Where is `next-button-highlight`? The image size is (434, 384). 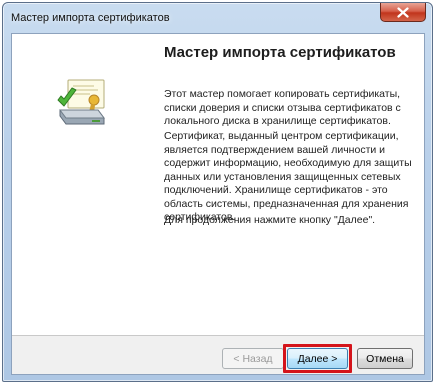
next-button-highlight is located at coordinates (317, 358).